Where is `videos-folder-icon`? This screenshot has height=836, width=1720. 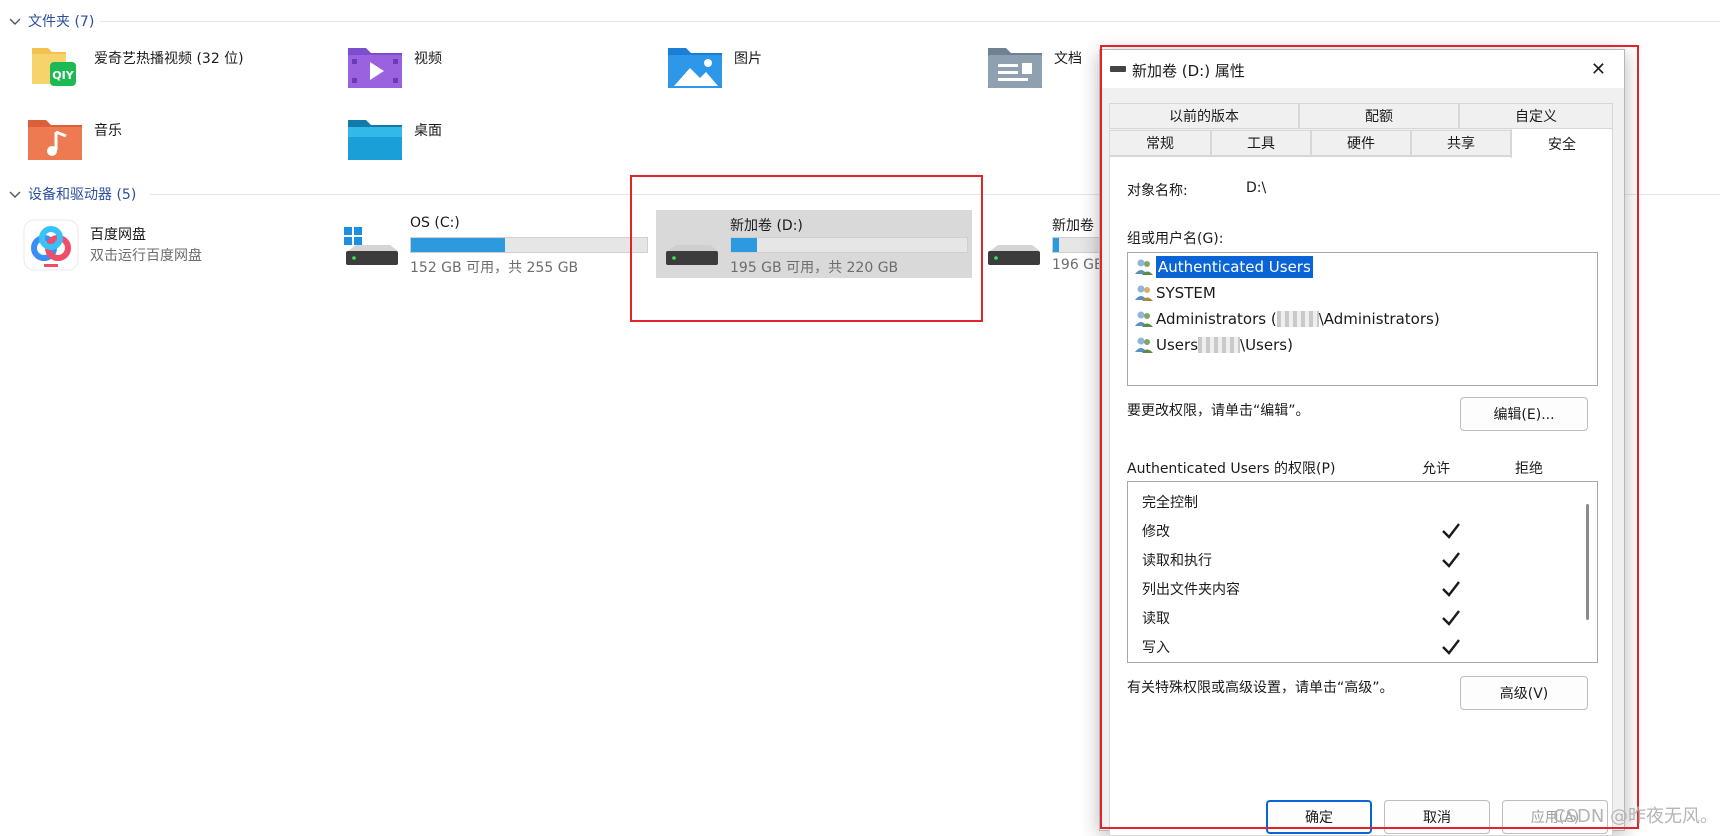
videos-folder-icon is located at coordinates (375, 68).